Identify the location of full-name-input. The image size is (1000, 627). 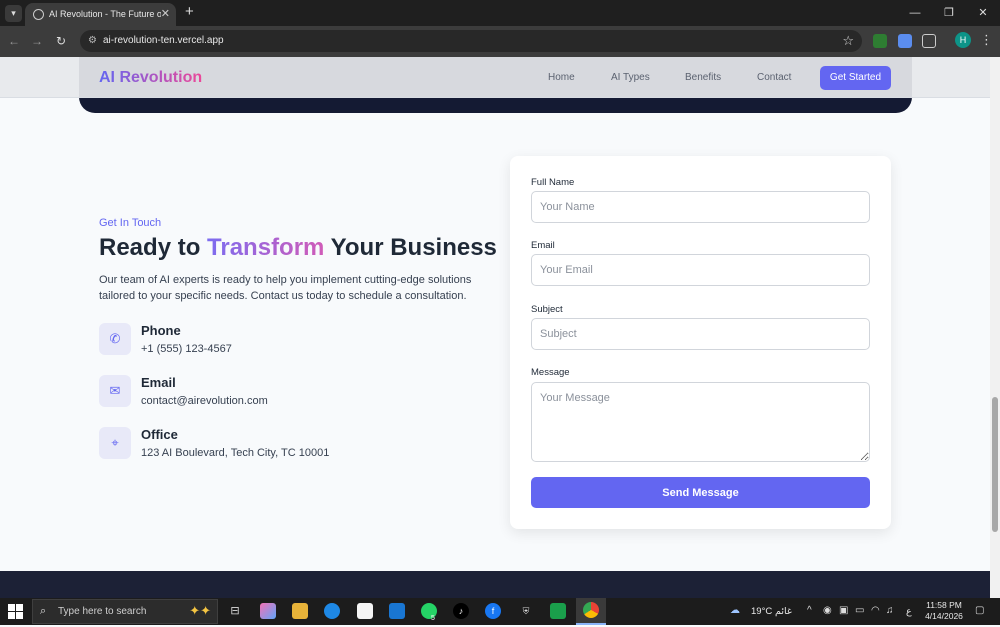
(700, 207).